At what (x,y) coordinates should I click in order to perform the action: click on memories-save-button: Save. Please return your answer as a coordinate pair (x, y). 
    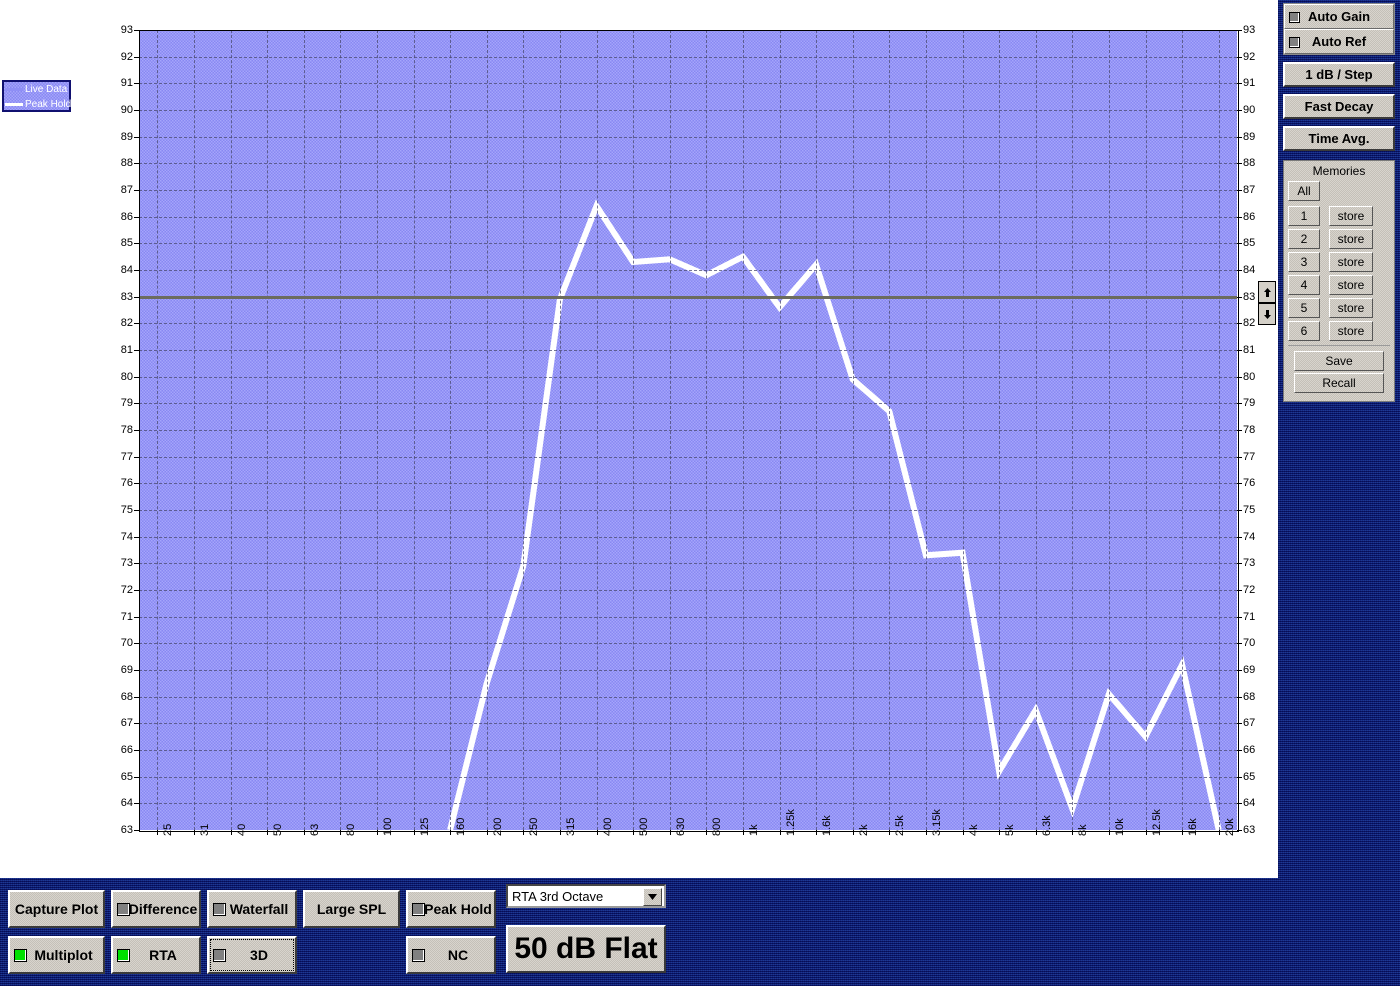
    Looking at the image, I should click on (1339, 361).